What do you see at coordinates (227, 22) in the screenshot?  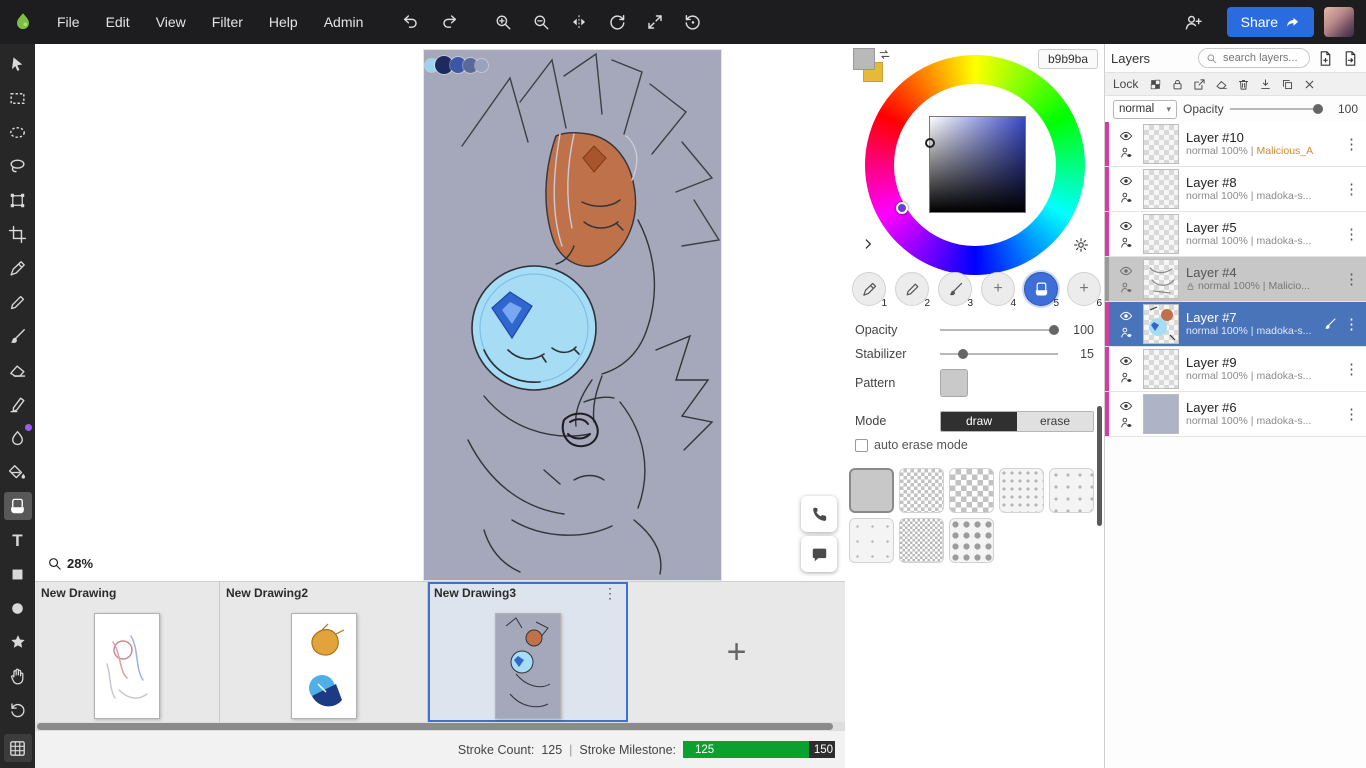 I see `menu-filter: Filter` at bounding box center [227, 22].